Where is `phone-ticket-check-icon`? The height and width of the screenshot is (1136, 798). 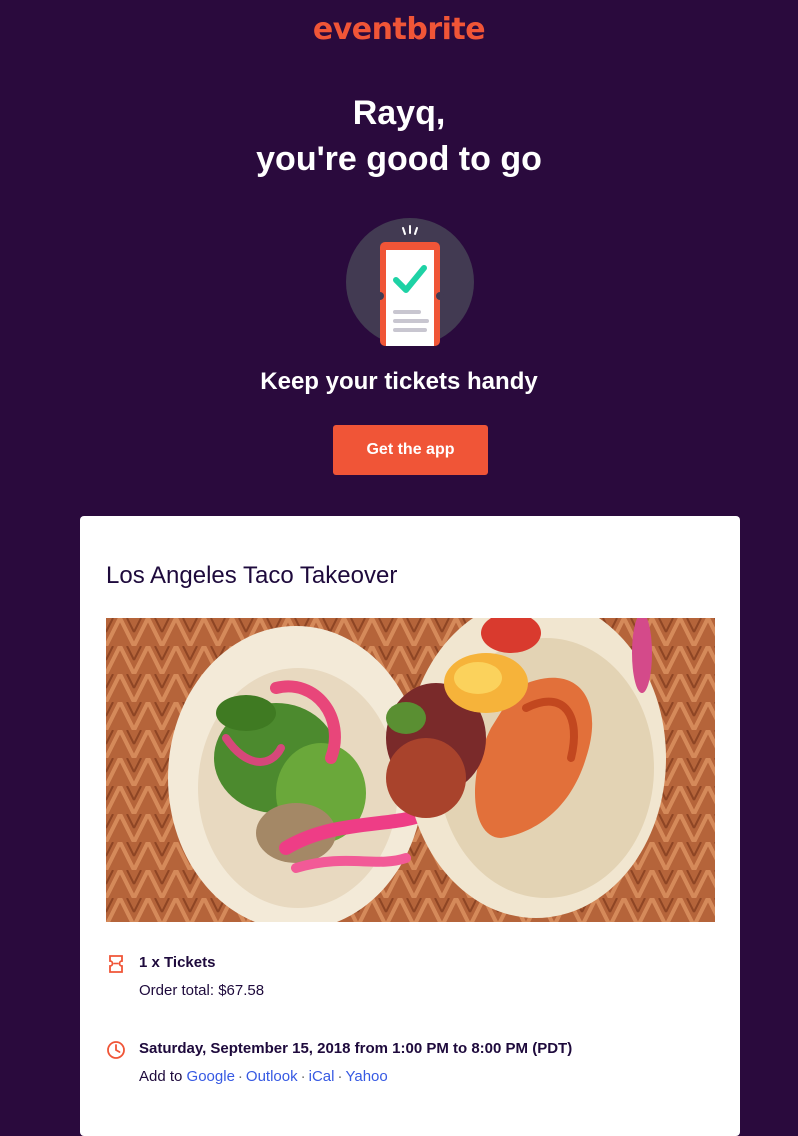 phone-ticket-check-icon is located at coordinates (410, 282).